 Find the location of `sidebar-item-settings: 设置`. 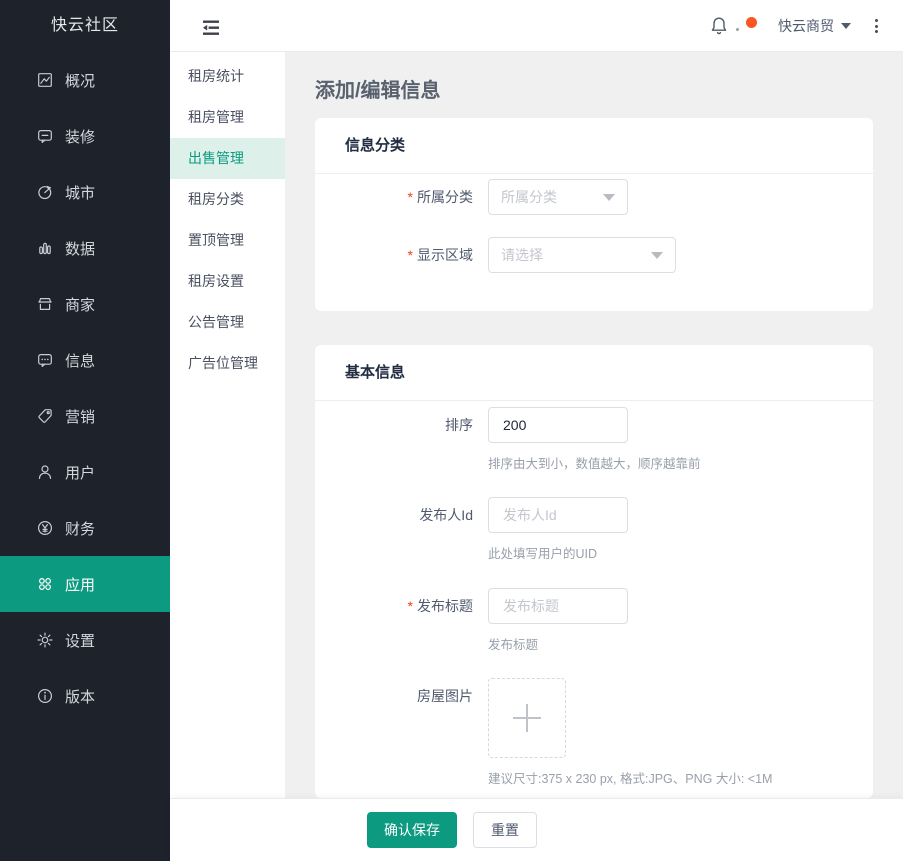

sidebar-item-settings: 设置 is located at coordinates (85, 640).